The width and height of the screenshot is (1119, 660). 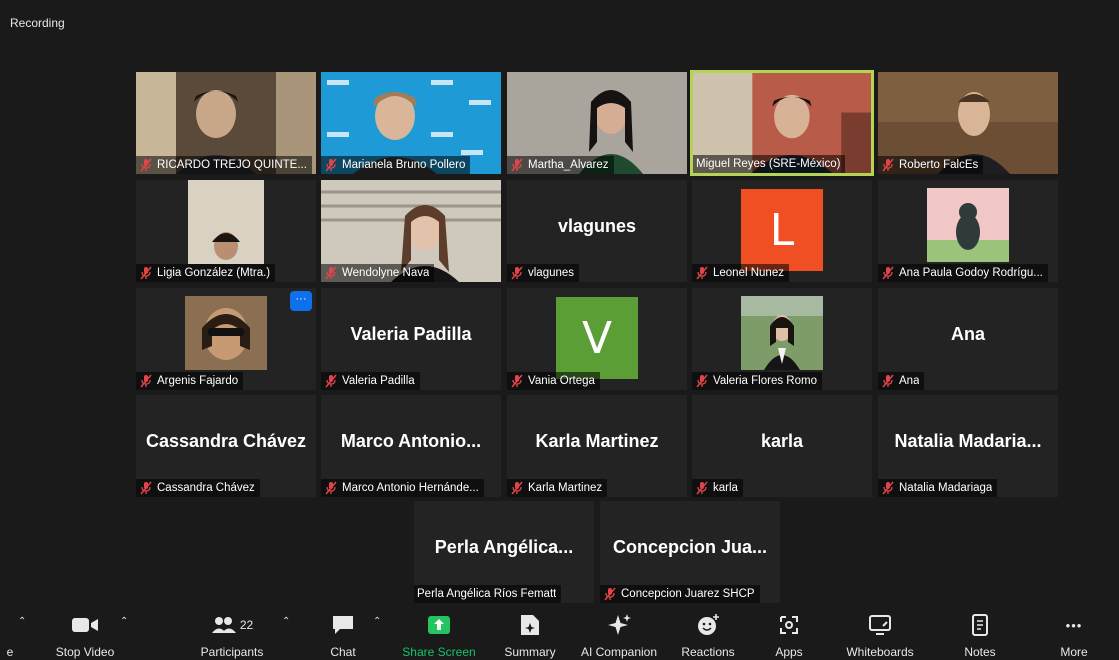 What do you see at coordinates (206, 273) in the screenshot?
I see `participant-name-label: Ligia González (Mtra.)` at bounding box center [206, 273].